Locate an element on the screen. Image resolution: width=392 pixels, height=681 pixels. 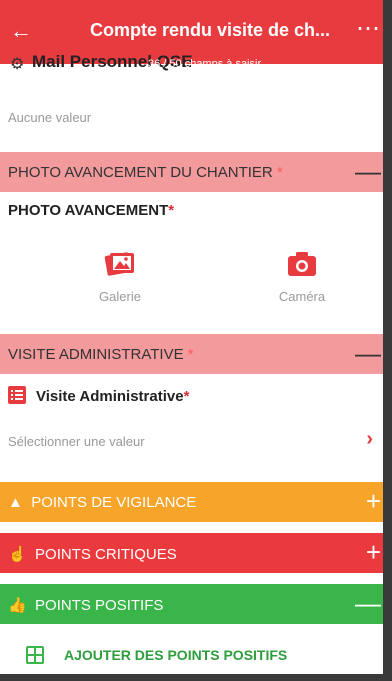
photo-field-label: PHOTO AVANCEMENT* is located at coordinates (91, 210).